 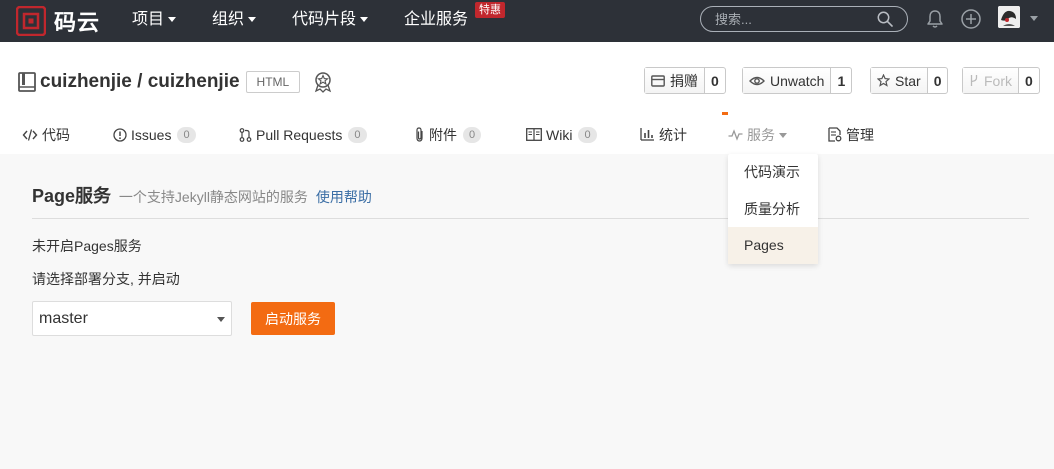 I want to click on star-button: Star 0, so click(x=909, y=80).